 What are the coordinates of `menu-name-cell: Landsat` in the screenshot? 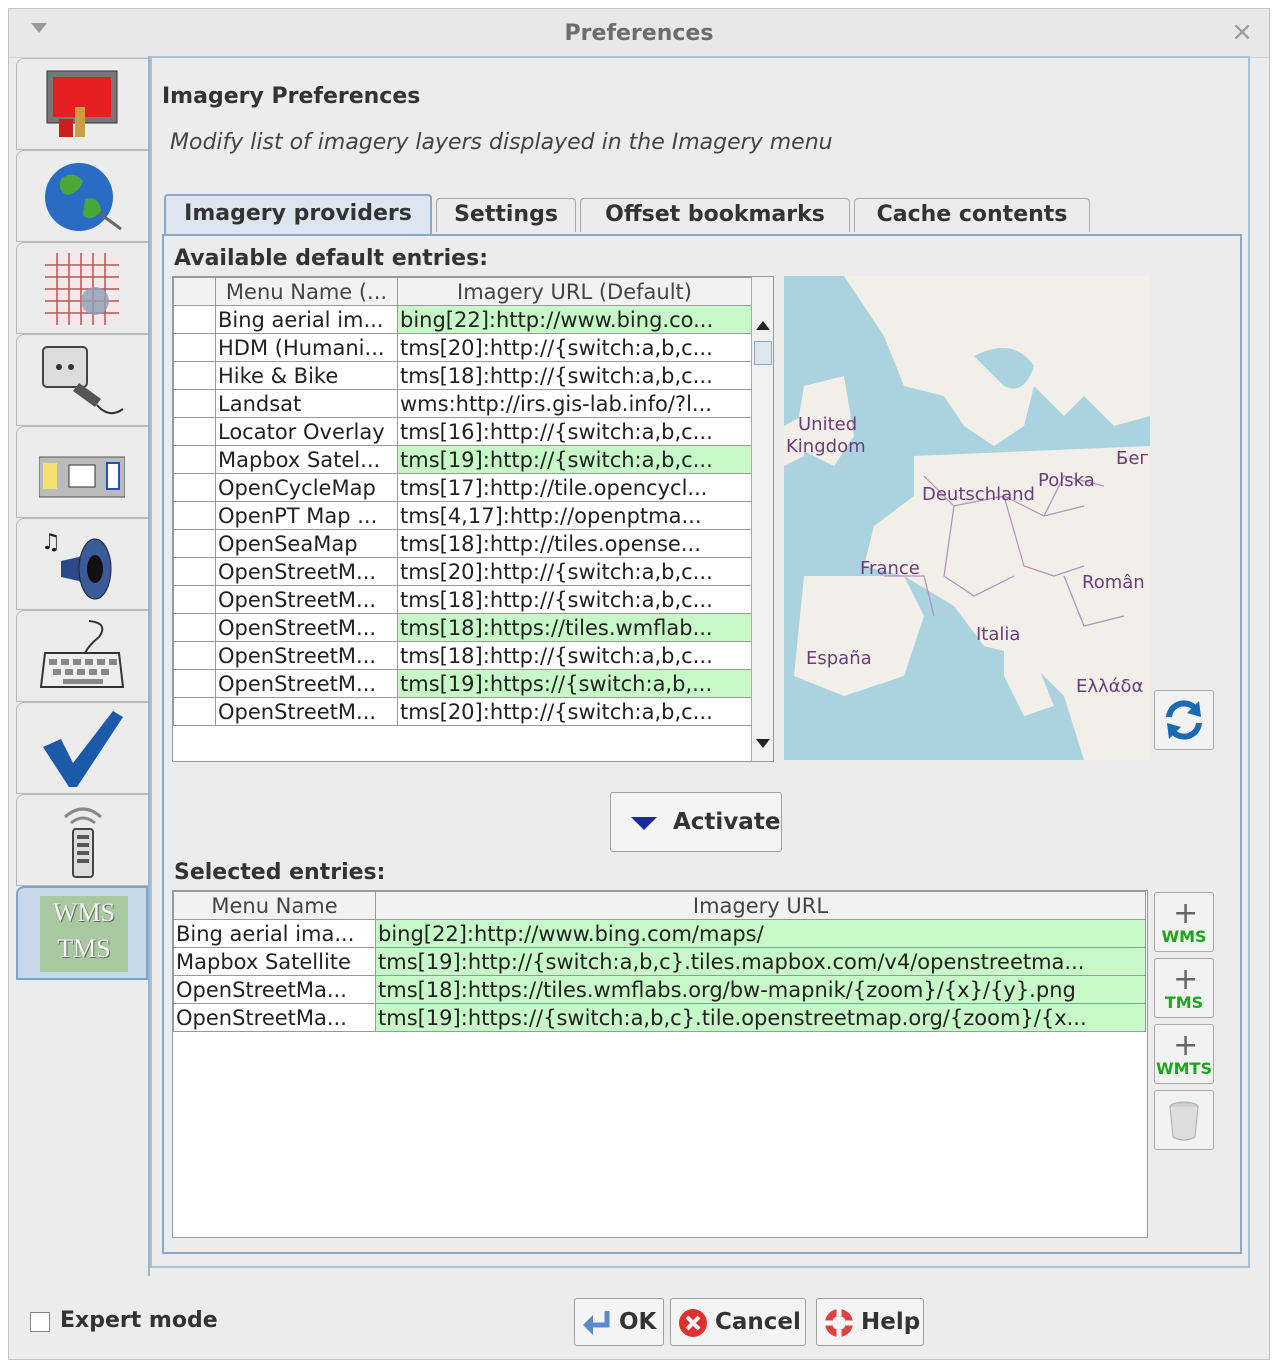 It's located at (306, 403).